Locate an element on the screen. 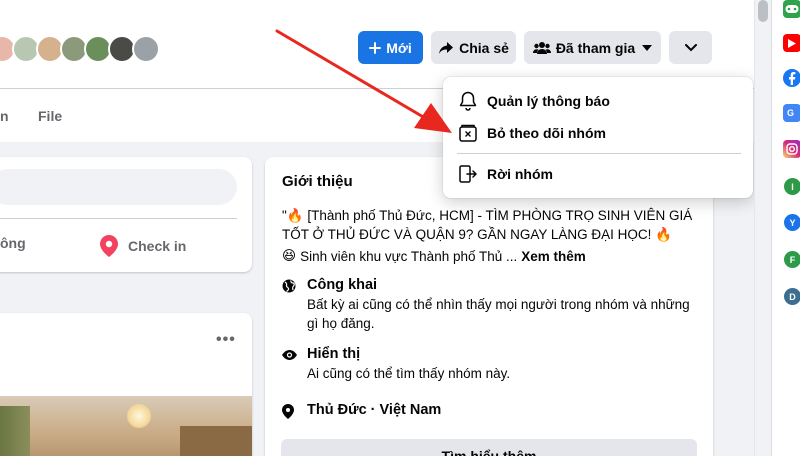 The image size is (800, 456). more-options-button is located at coordinates (690, 47).